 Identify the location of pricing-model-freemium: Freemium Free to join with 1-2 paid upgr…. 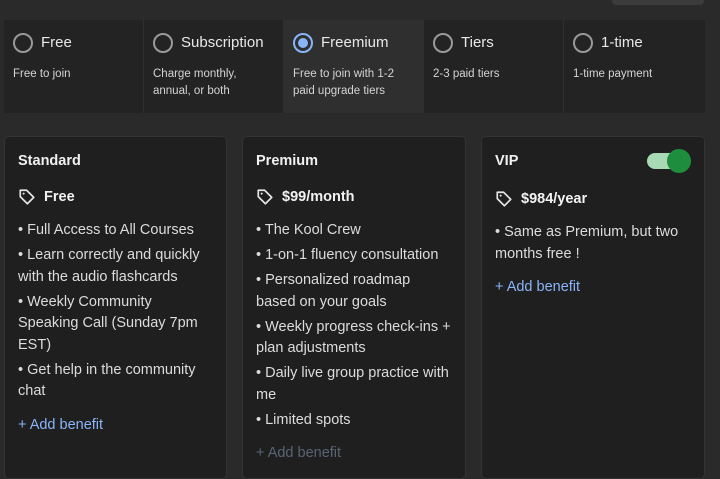
(354, 66).